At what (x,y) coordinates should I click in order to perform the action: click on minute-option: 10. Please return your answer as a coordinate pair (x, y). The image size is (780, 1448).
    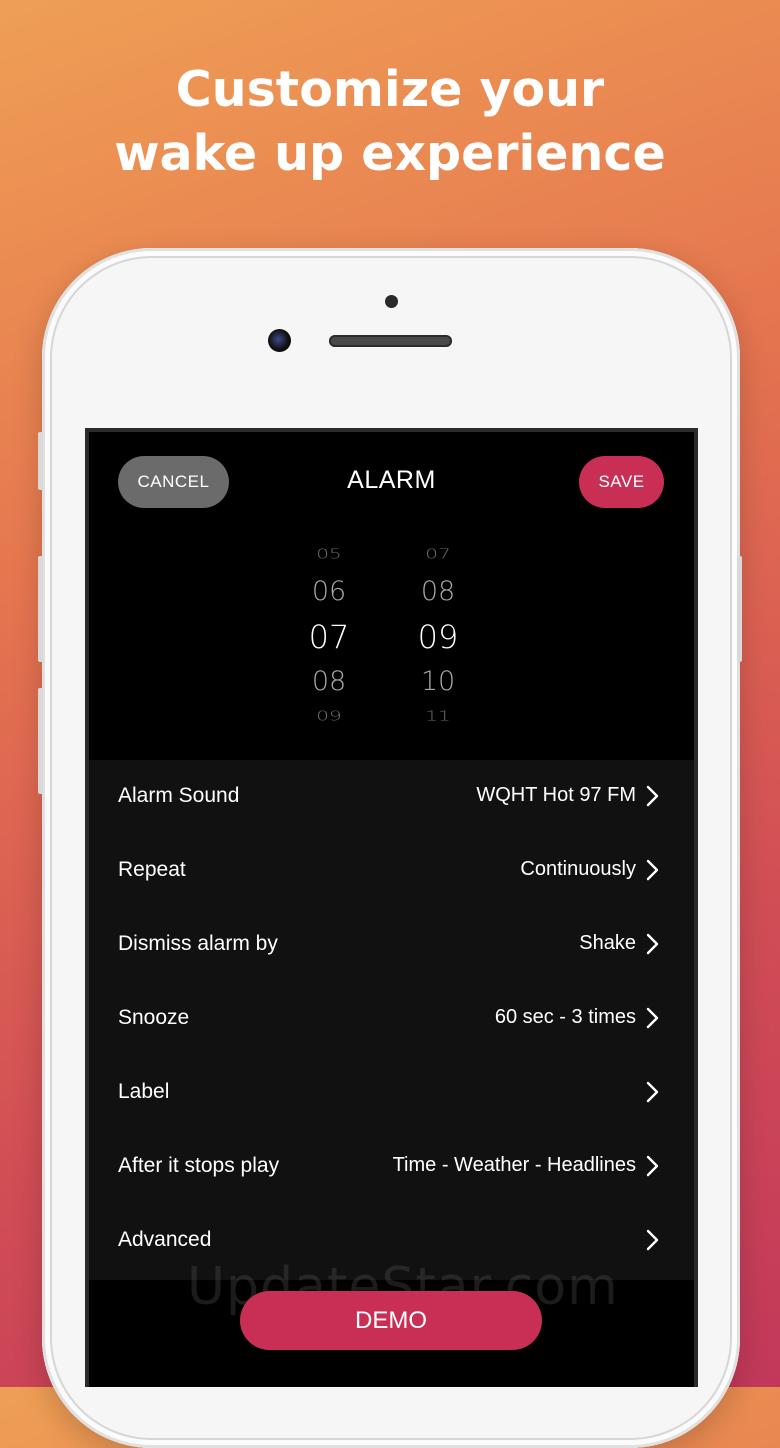
    Looking at the image, I should click on (438, 681).